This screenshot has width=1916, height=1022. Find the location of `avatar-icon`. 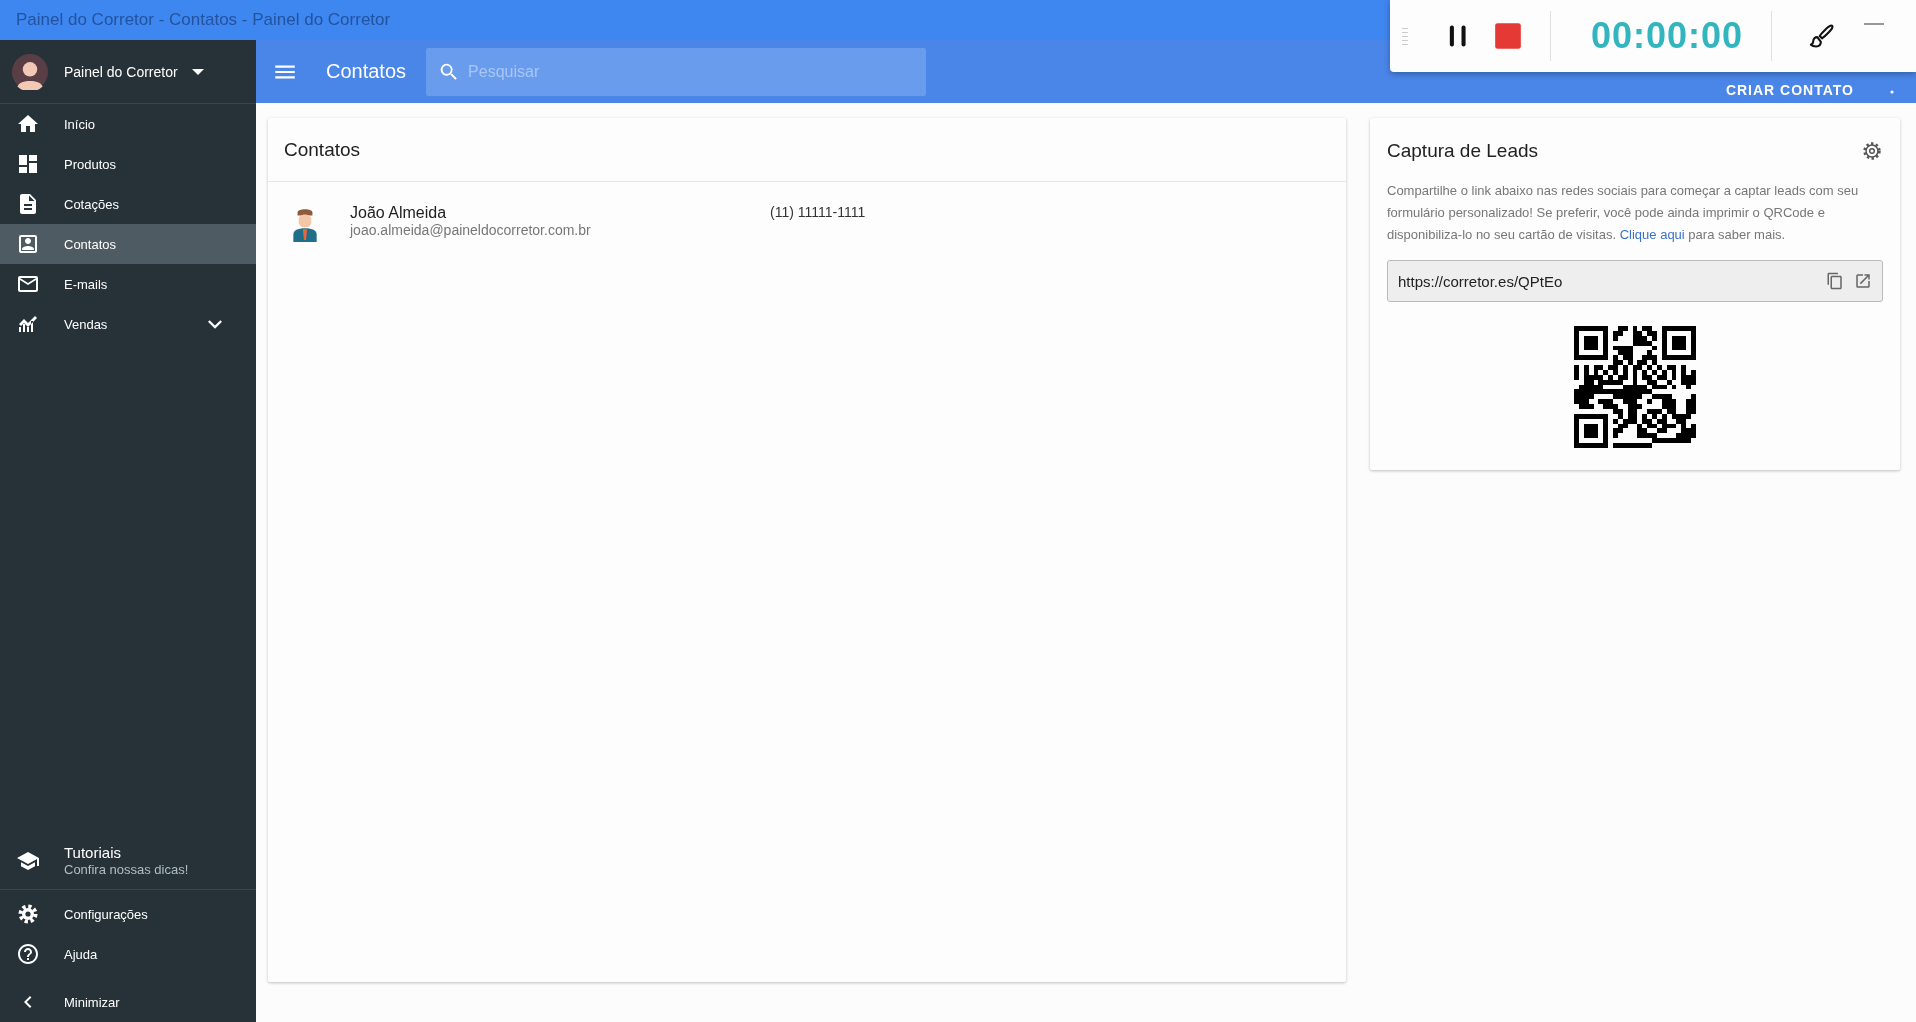

avatar-icon is located at coordinates (30, 71).